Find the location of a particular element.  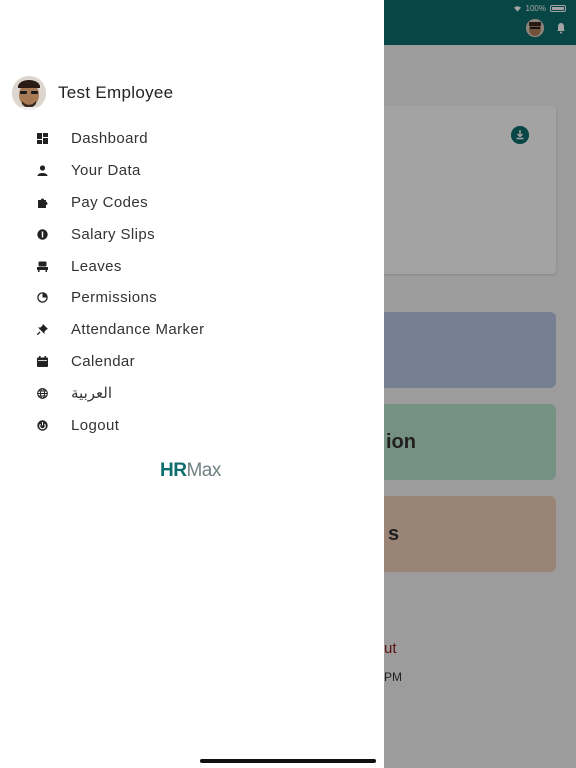

globe-icon is located at coordinates (42, 393).